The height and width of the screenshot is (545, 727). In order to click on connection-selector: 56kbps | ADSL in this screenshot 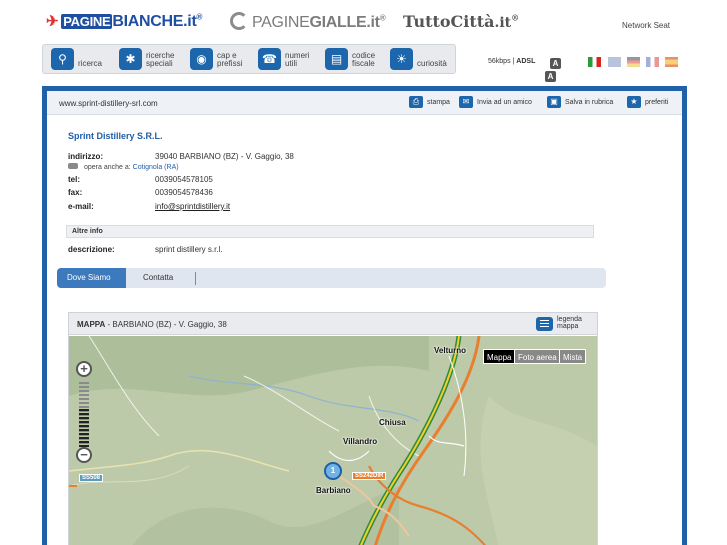, I will do `click(511, 61)`.